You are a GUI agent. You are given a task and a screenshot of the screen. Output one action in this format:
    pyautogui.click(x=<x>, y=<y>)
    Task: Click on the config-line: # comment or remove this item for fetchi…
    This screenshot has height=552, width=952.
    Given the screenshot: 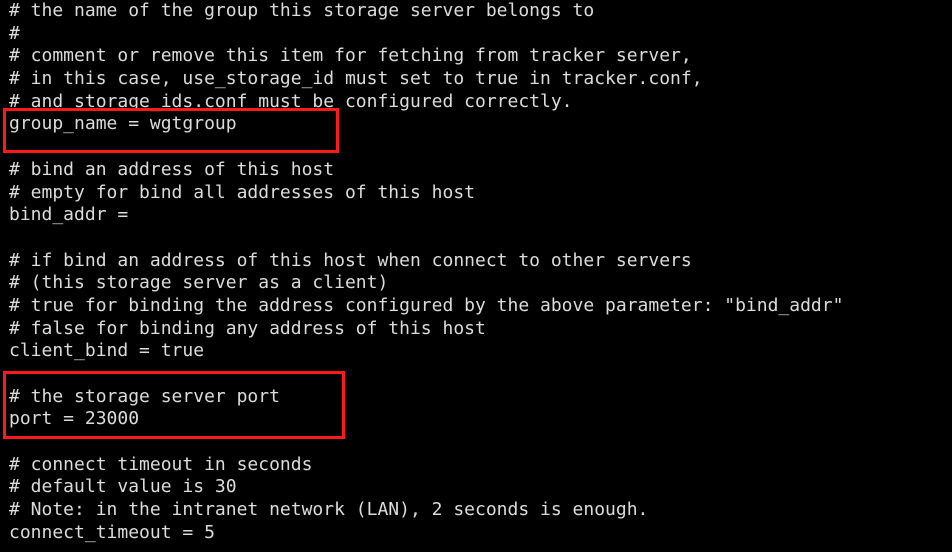 What is the action you would take?
    pyautogui.click(x=350, y=56)
    